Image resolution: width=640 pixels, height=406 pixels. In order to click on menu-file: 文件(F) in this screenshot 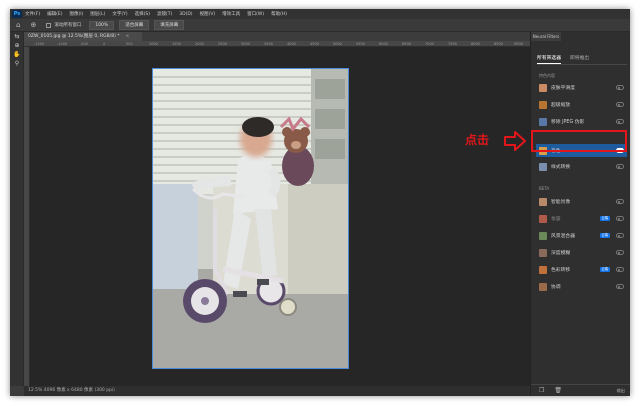, I will do `click(32, 14)`.